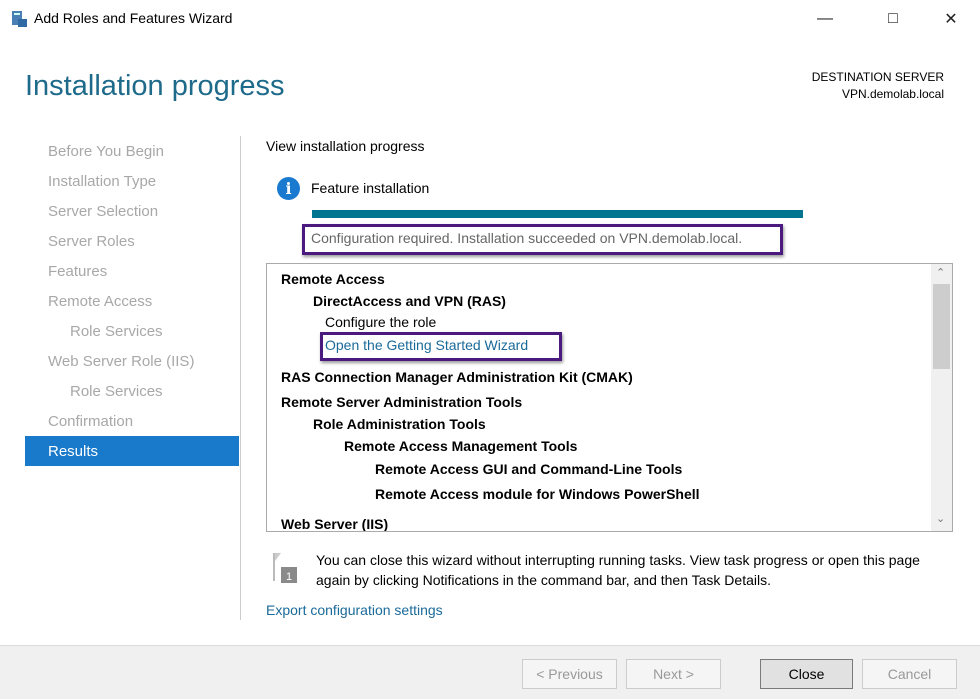 The image size is (980, 699). What do you see at coordinates (333, 279) in the screenshot?
I see `result-item: Remote Access` at bounding box center [333, 279].